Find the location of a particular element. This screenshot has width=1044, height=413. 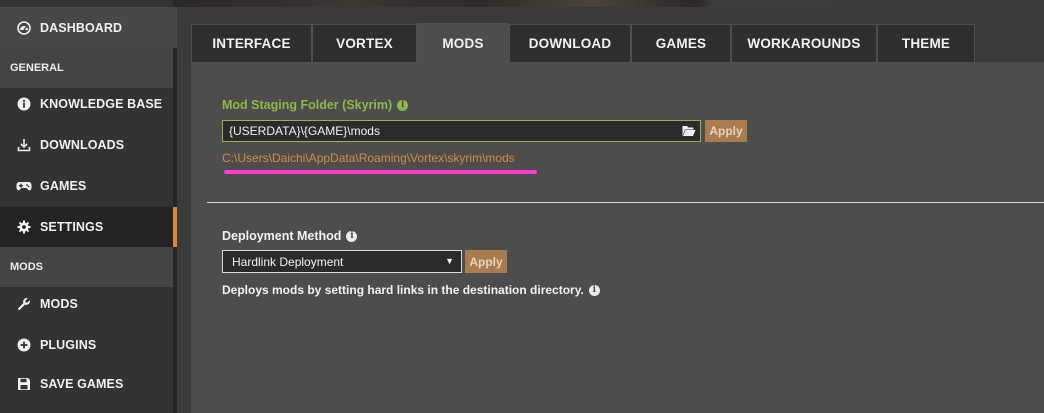

tab-theme: THEME is located at coordinates (926, 43).